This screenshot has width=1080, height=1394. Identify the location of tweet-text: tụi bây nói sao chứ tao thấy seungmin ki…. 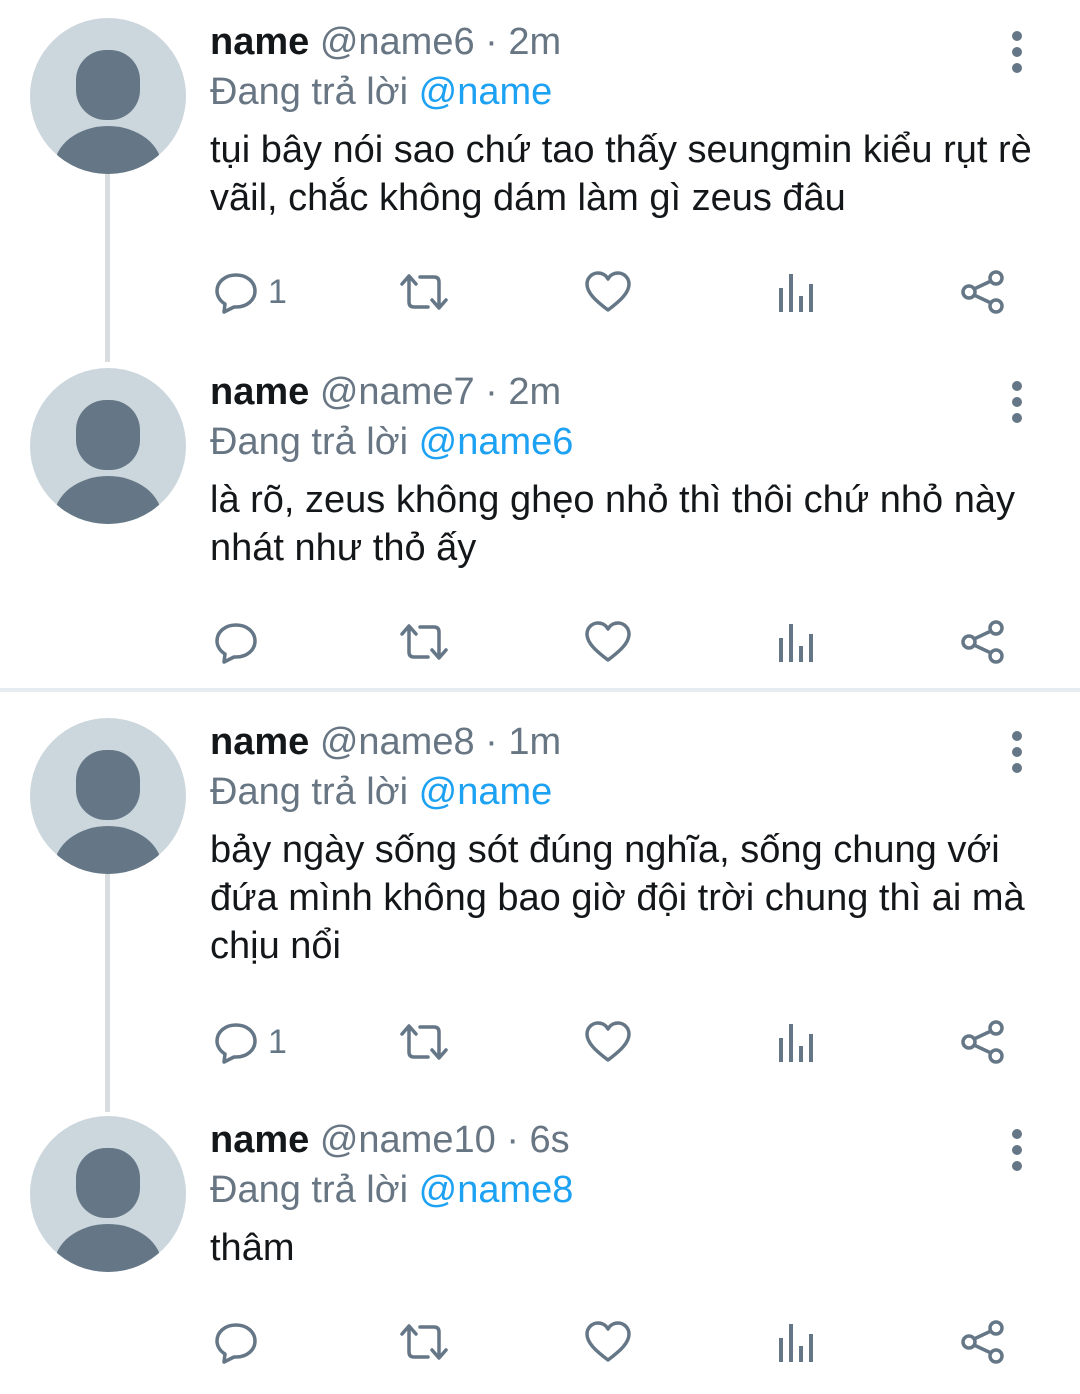
(621, 174).